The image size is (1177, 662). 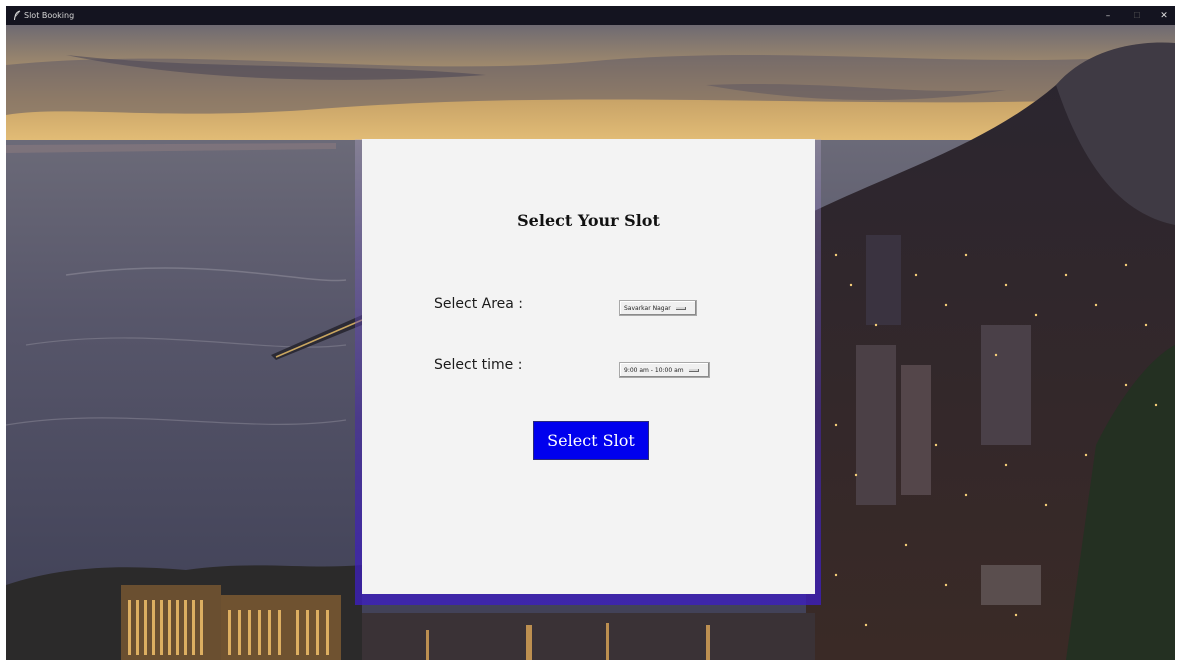 What do you see at coordinates (479, 304) in the screenshot?
I see `area-label: Select Area :` at bounding box center [479, 304].